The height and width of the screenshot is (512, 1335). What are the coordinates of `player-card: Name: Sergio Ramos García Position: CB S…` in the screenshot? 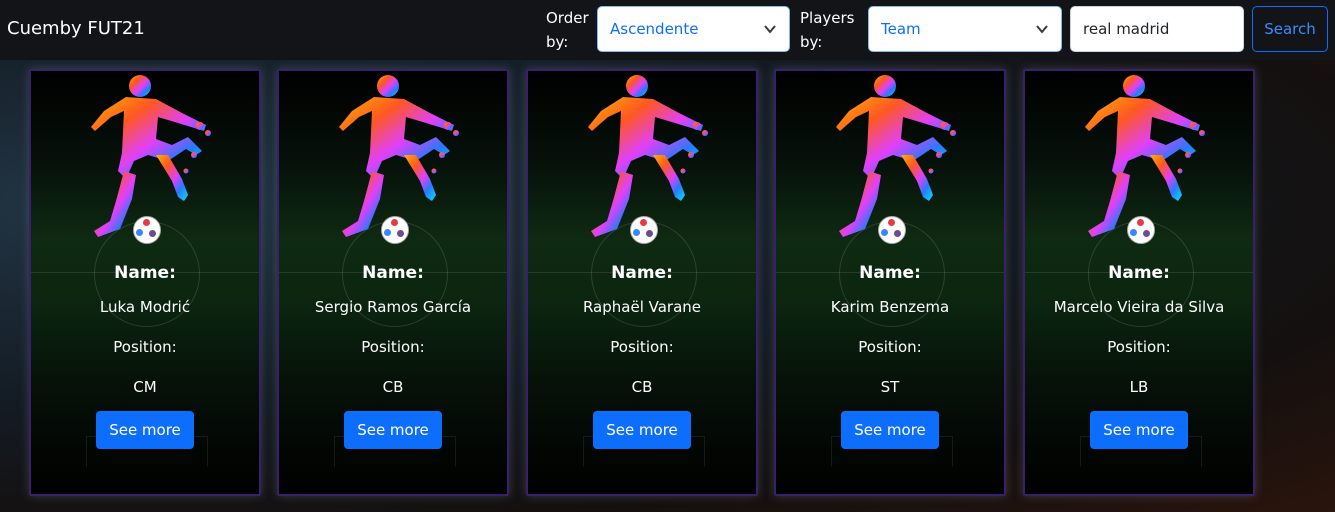 It's located at (393, 282).